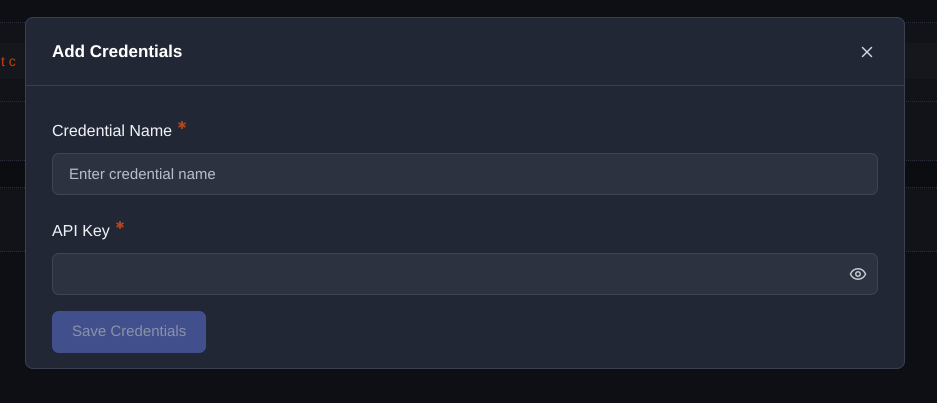 The image size is (937, 403). Describe the element at coordinates (81, 232) in the screenshot. I see `field-label: API Key` at that location.